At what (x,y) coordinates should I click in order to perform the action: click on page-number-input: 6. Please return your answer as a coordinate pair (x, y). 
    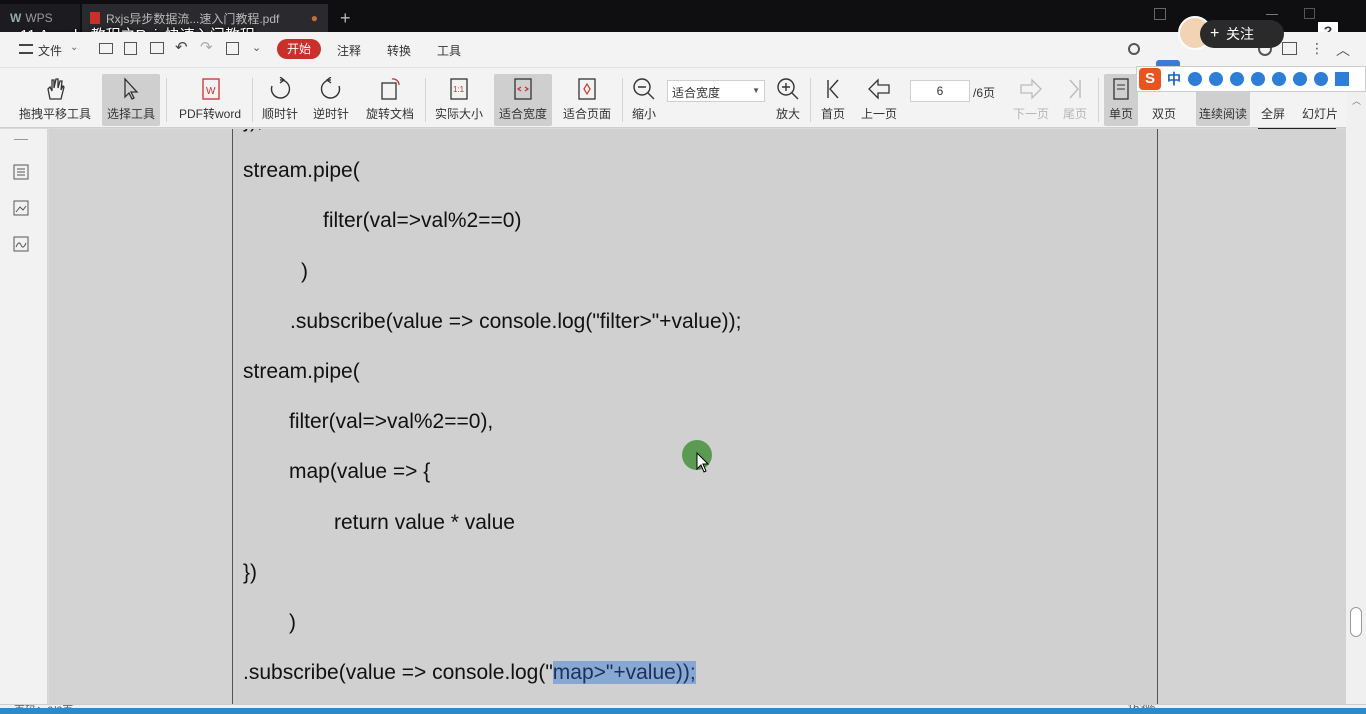
    Looking at the image, I should click on (940, 91).